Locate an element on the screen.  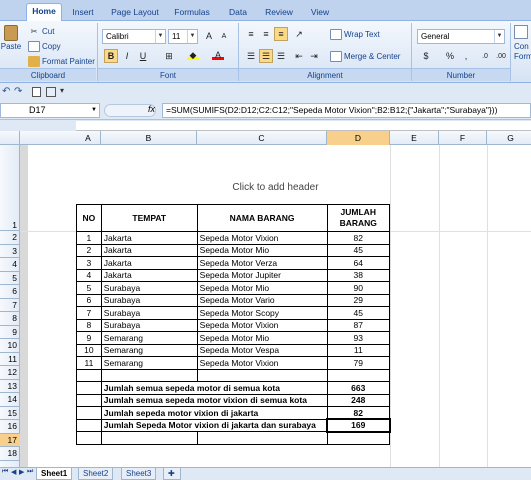
sheet-nav-next-icon: ▶ is located at coordinates (21, 472).